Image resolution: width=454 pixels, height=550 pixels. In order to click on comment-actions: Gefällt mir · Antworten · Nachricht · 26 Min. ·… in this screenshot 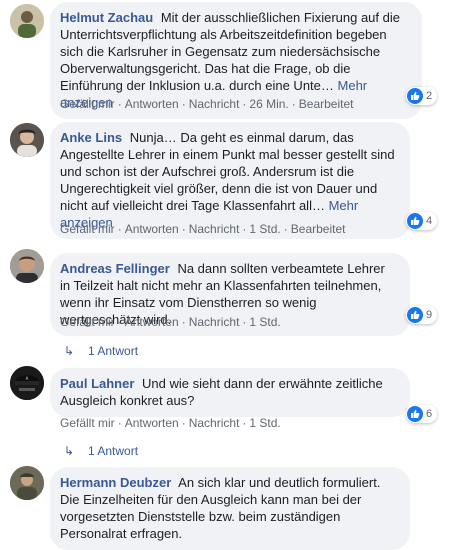, I will do `click(207, 104)`.